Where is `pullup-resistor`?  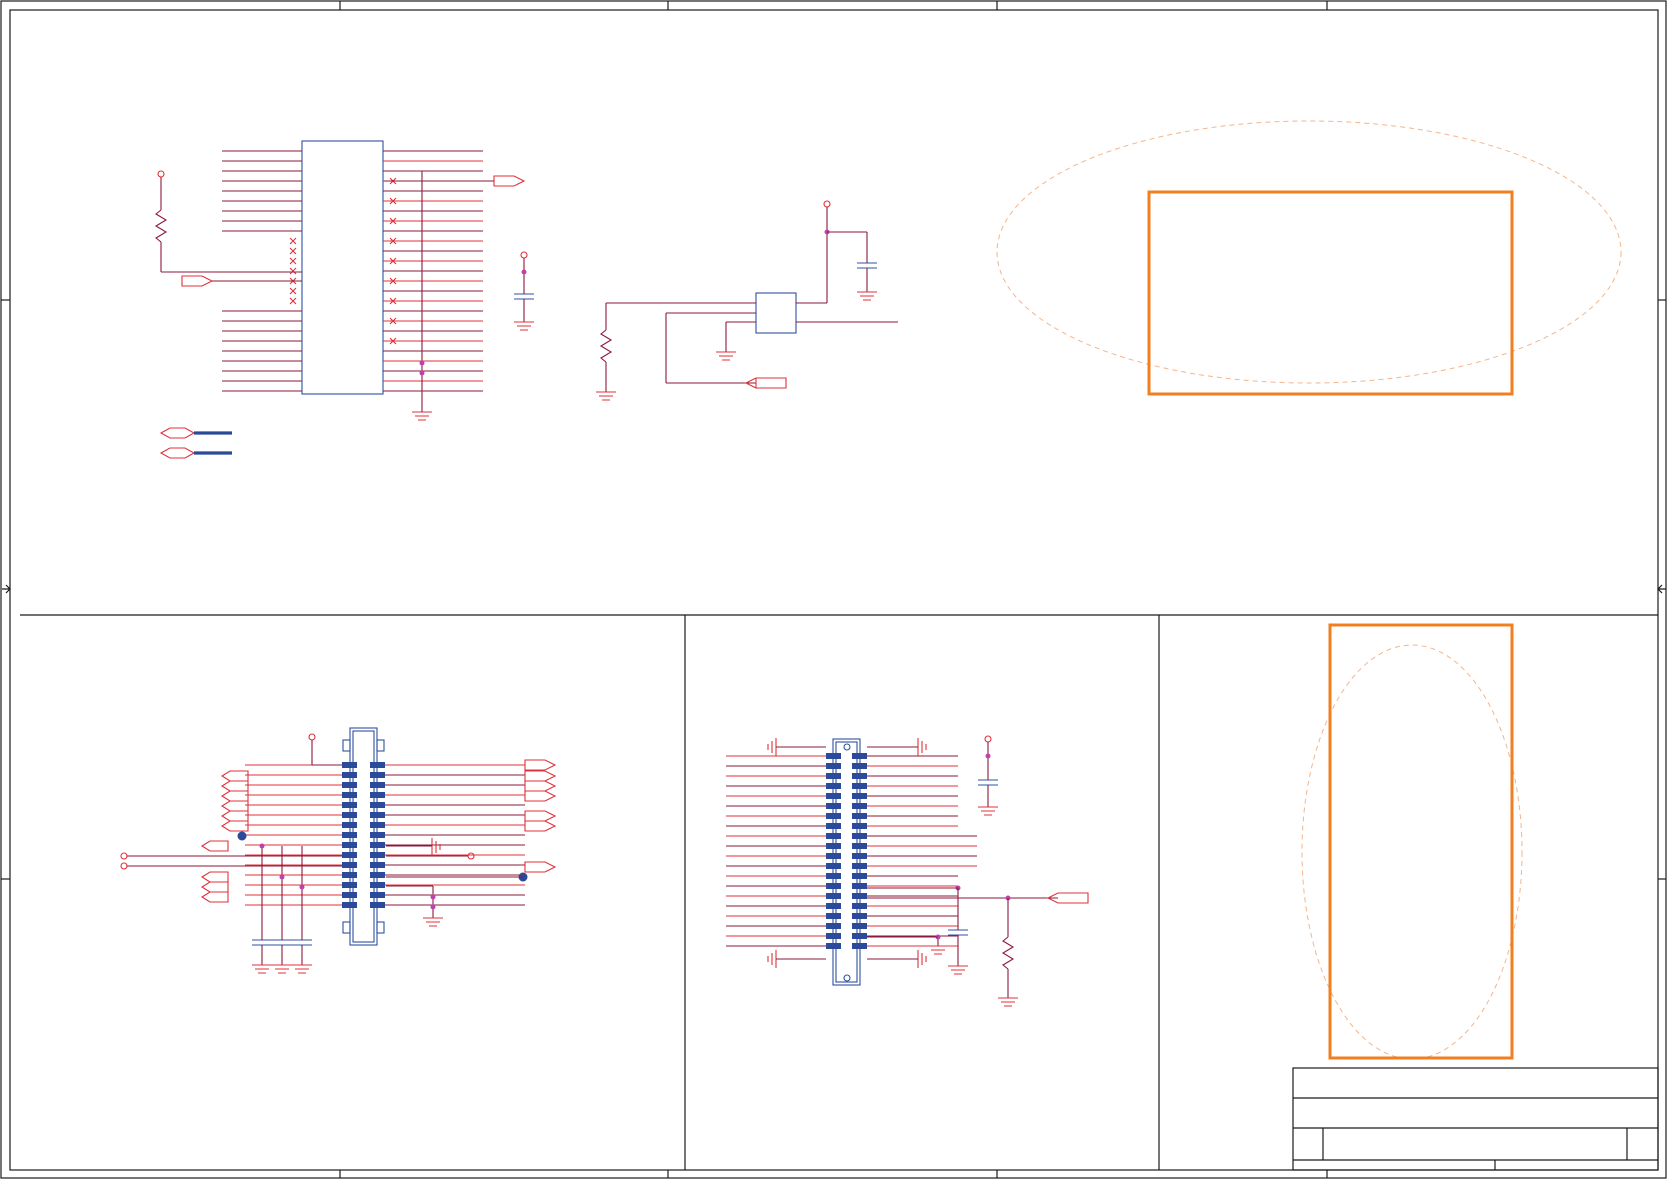
pullup-resistor is located at coordinates (228, 228).